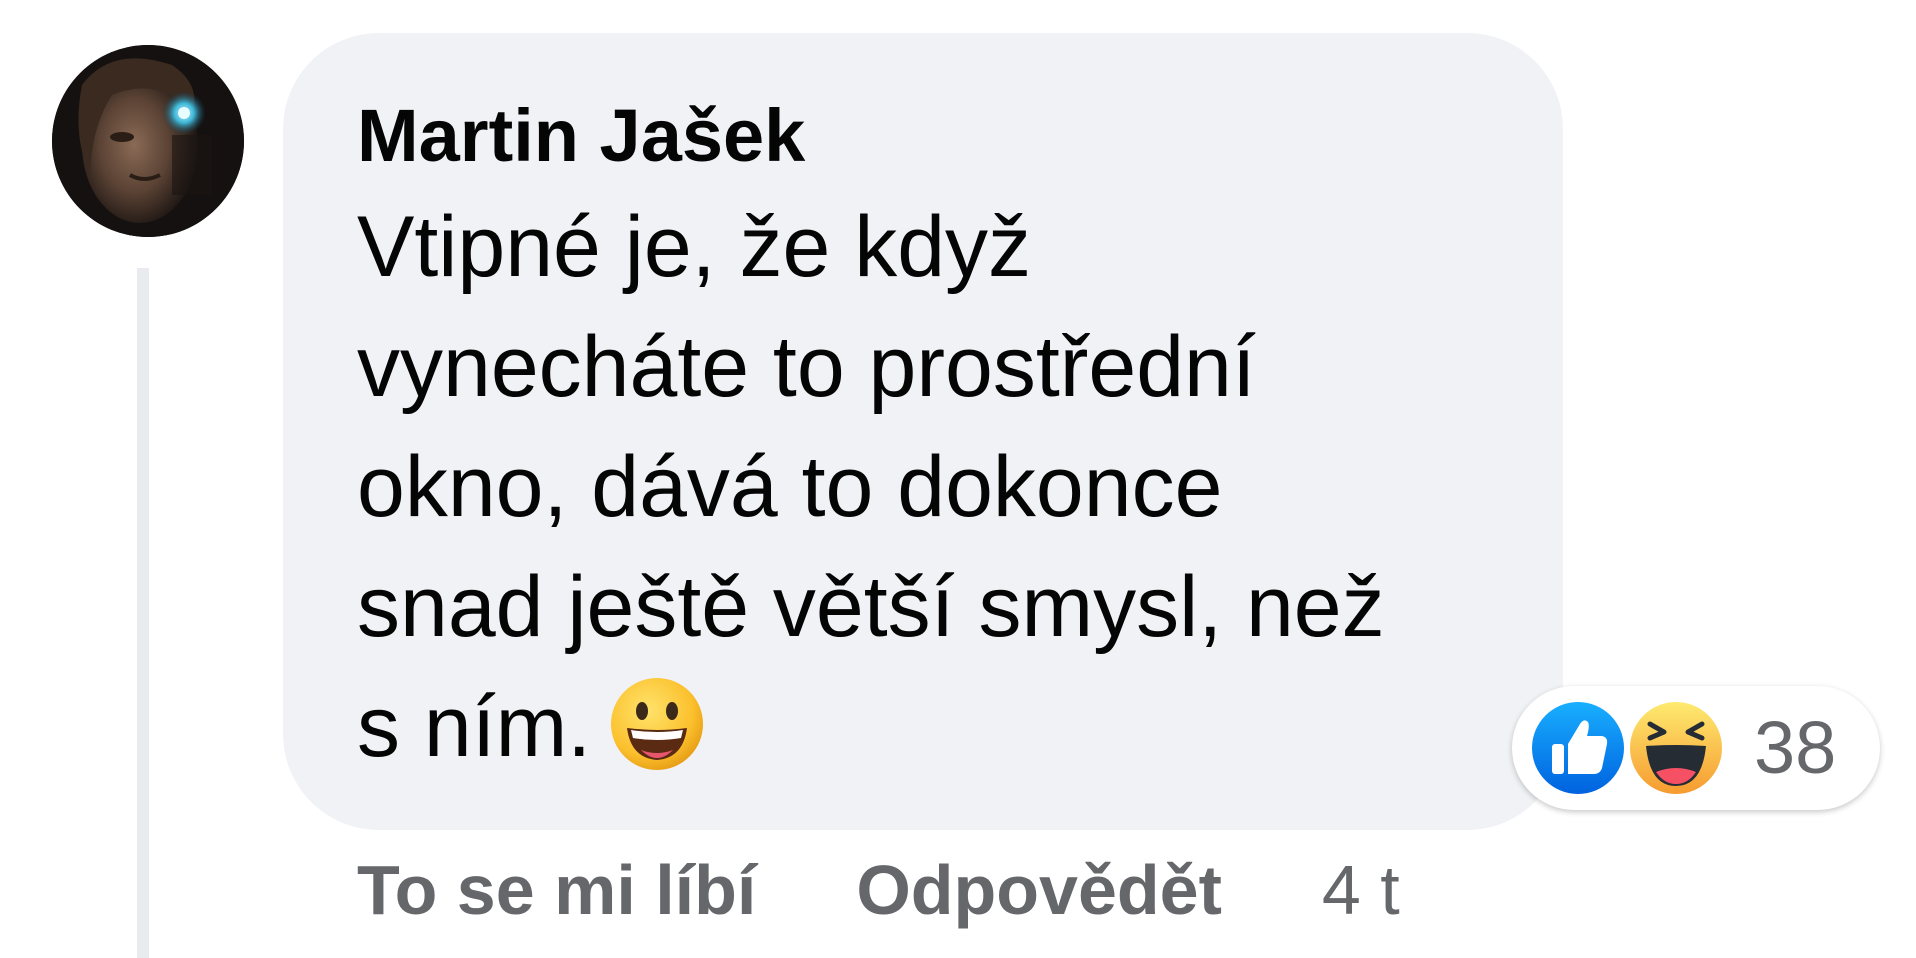 This screenshot has width=1916, height=958. What do you see at coordinates (930, 727) in the screenshot?
I see `comment-text-last-line: s ním.` at bounding box center [930, 727].